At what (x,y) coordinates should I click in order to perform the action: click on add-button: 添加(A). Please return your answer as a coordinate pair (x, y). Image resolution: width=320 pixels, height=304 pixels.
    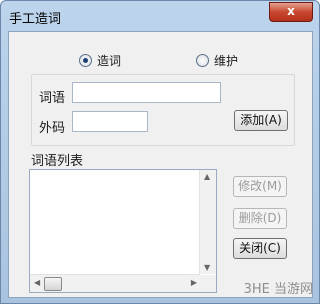
    Looking at the image, I should click on (261, 120).